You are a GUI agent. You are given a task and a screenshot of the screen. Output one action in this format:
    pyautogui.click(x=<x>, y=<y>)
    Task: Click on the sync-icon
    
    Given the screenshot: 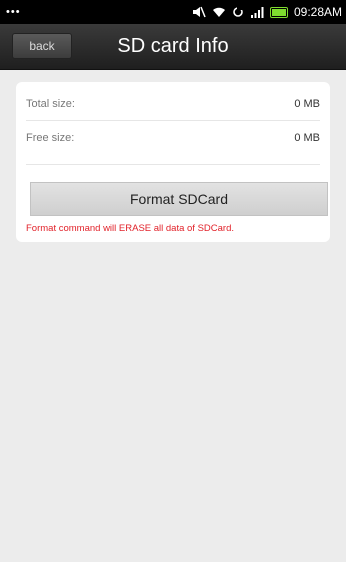 What is the action you would take?
    pyautogui.click(x=238, y=12)
    